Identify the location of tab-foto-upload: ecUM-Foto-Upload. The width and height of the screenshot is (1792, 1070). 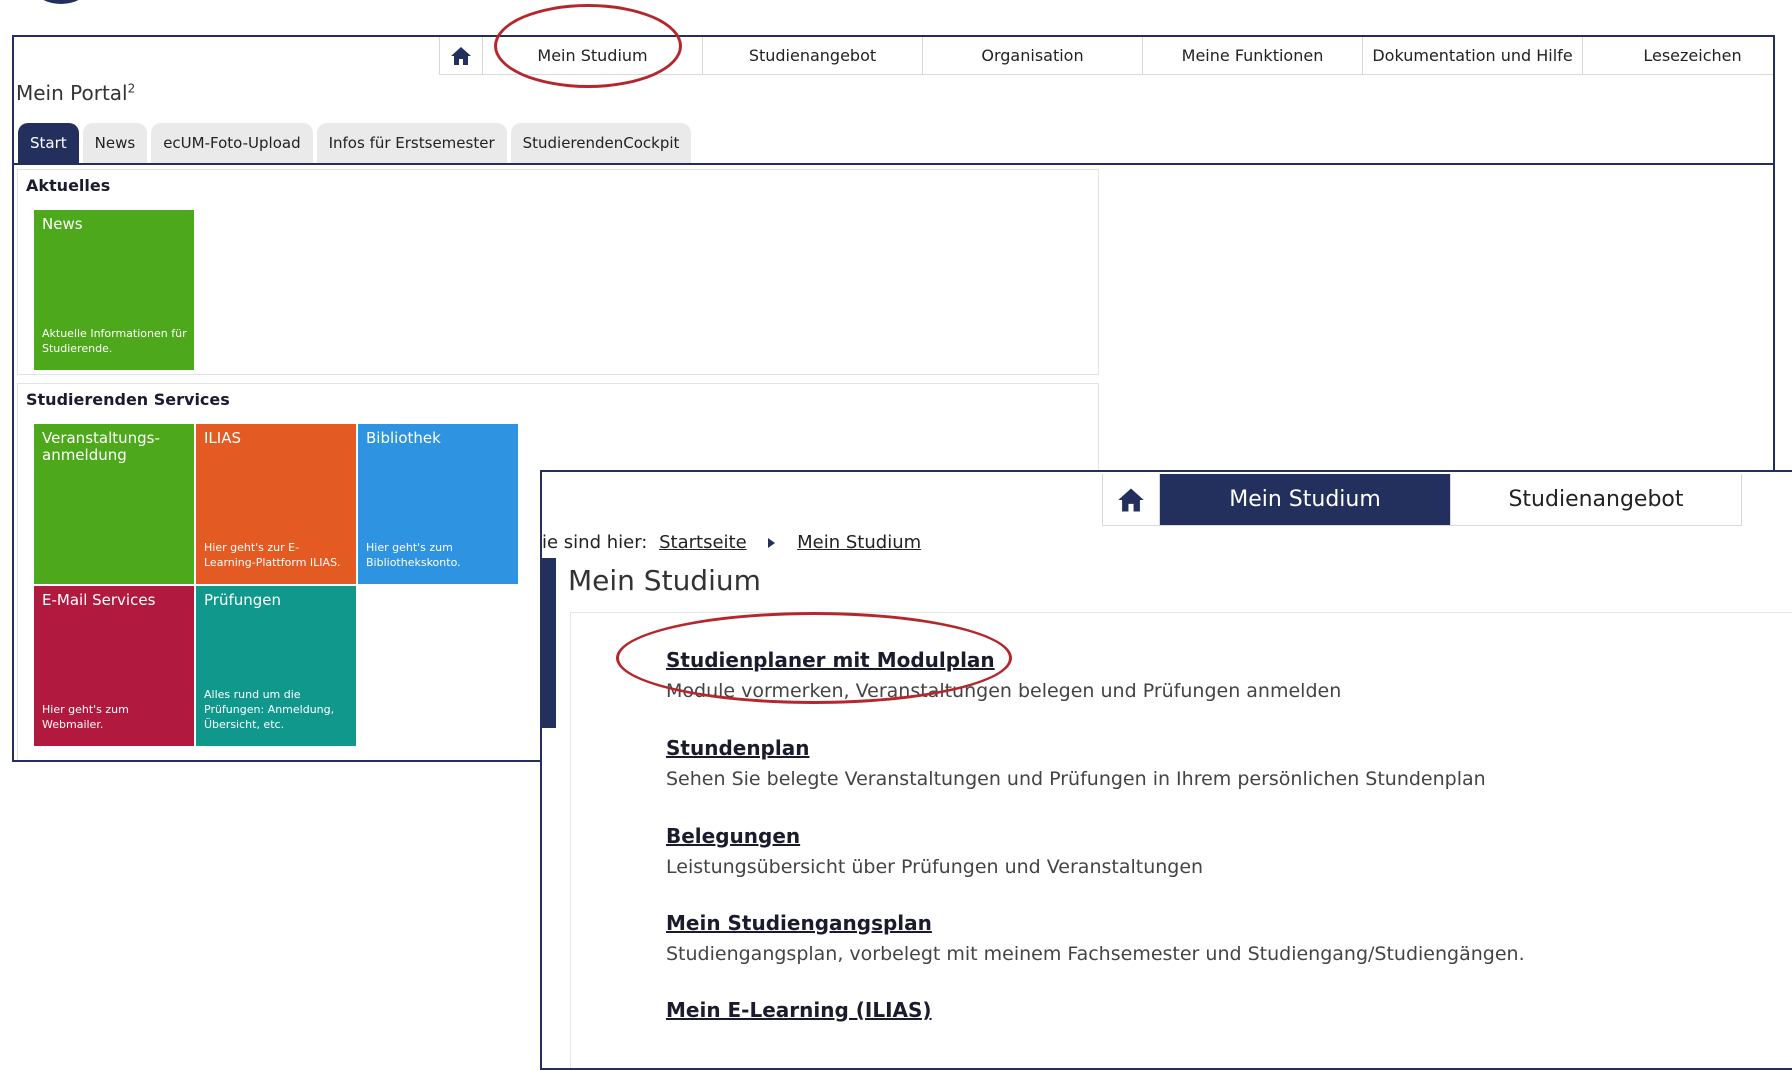
(232, 143).